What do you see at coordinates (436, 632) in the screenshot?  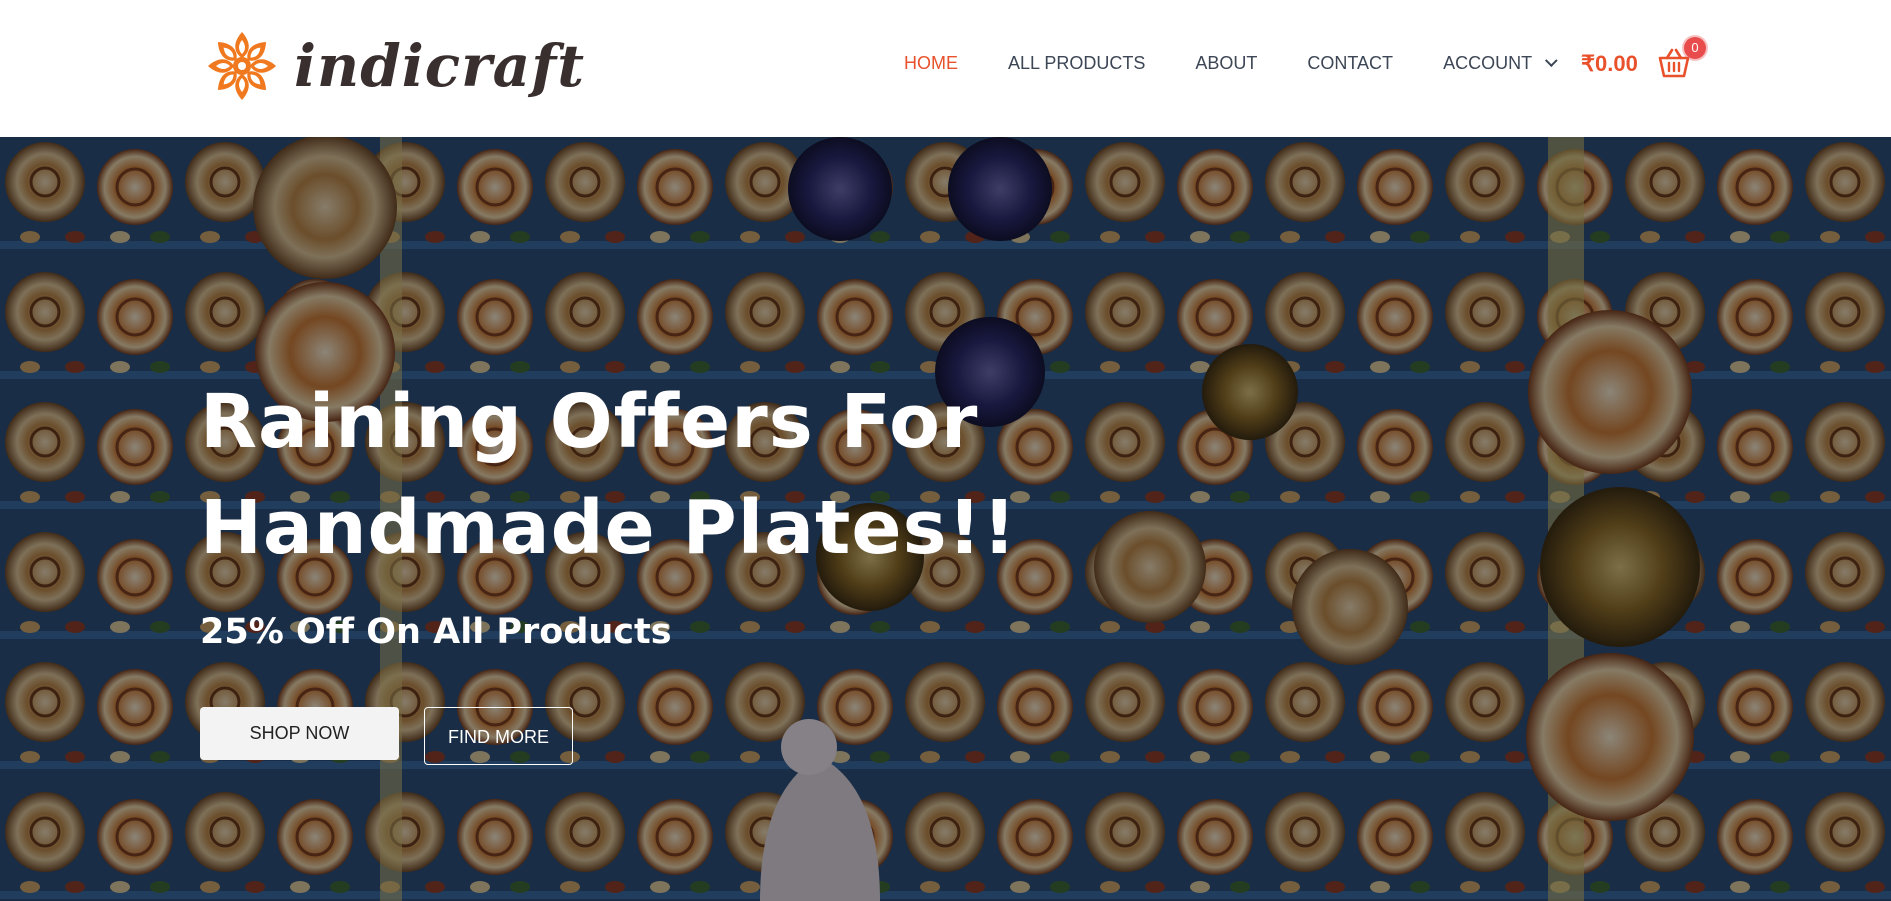 I see `hero-subtitle: 25% Off On All Products` at bounding box center [436, 632].